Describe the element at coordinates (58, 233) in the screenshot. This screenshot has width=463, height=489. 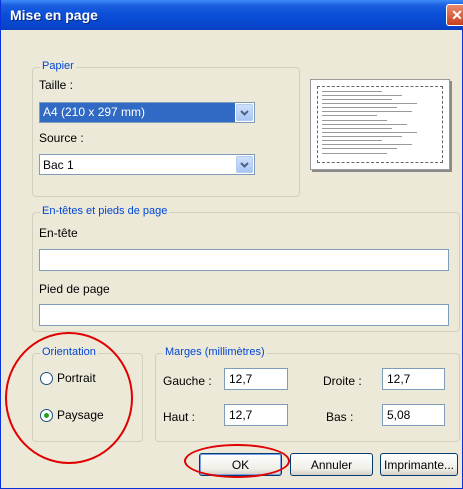
I see `header-label: En-tête` at that location.